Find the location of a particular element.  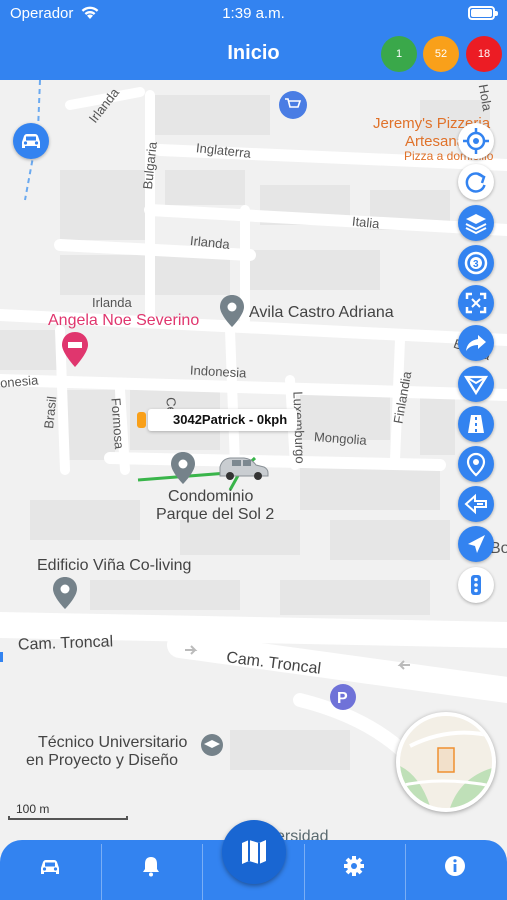

pin-icon is located at coordinates (476, 464).